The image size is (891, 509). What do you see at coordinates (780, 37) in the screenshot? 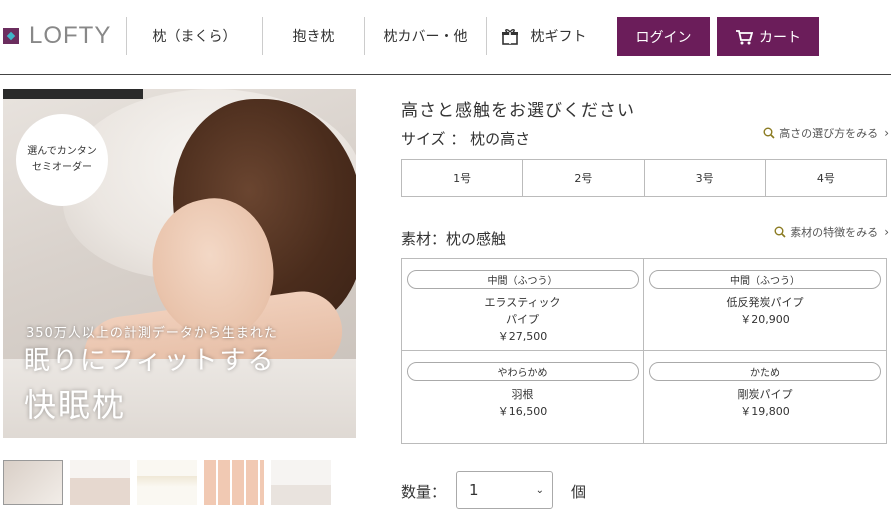
I see `cart-button-label: カート` at bounding box center [780, 37].